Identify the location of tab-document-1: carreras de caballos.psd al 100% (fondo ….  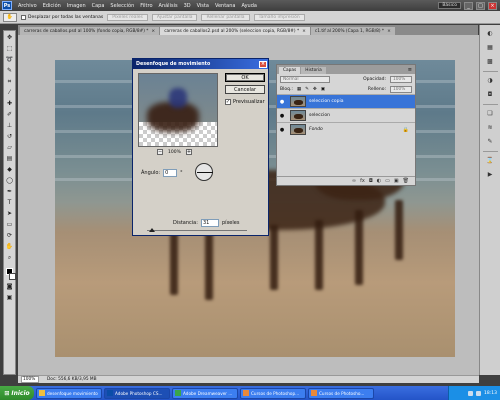
(90, 31).